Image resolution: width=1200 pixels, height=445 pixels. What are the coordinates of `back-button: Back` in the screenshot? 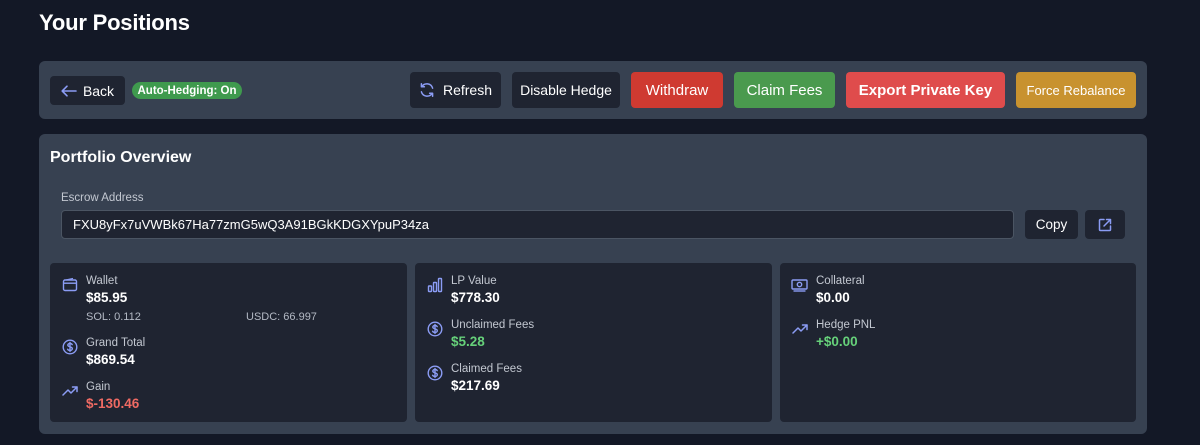 It's located at (87, 90).